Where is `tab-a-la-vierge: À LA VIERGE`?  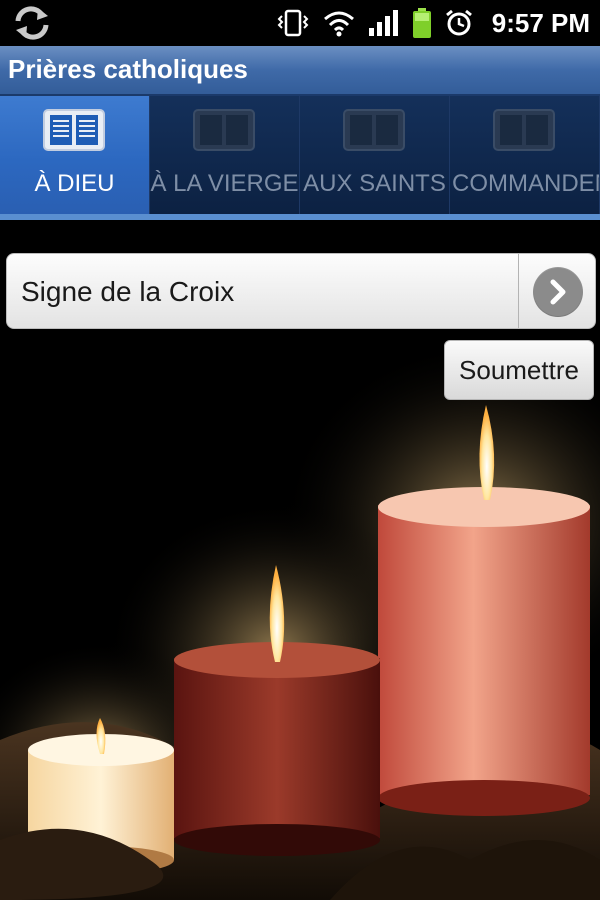 tab-a-la-vierge: À LA VIERGE is located at coordinates (225, 155).